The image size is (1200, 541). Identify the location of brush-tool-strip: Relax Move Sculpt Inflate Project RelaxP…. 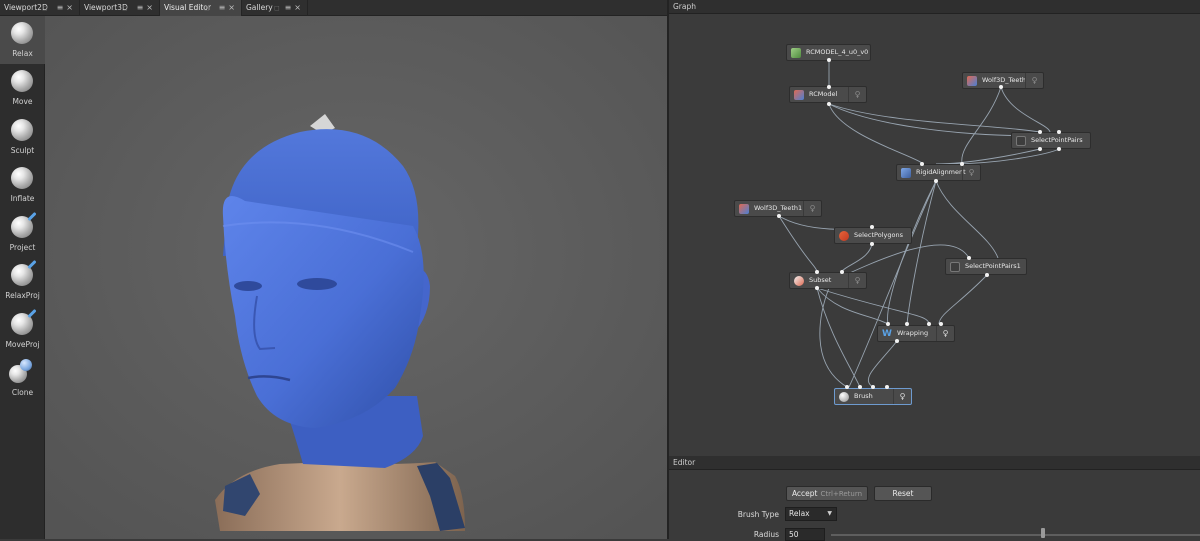
(22, 277).